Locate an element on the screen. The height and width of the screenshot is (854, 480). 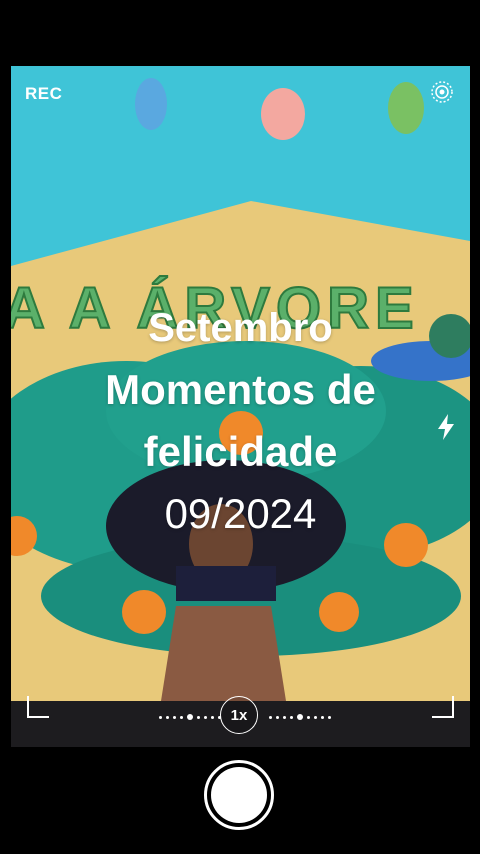
live-photo-icon is located at coordinates (442, 92).